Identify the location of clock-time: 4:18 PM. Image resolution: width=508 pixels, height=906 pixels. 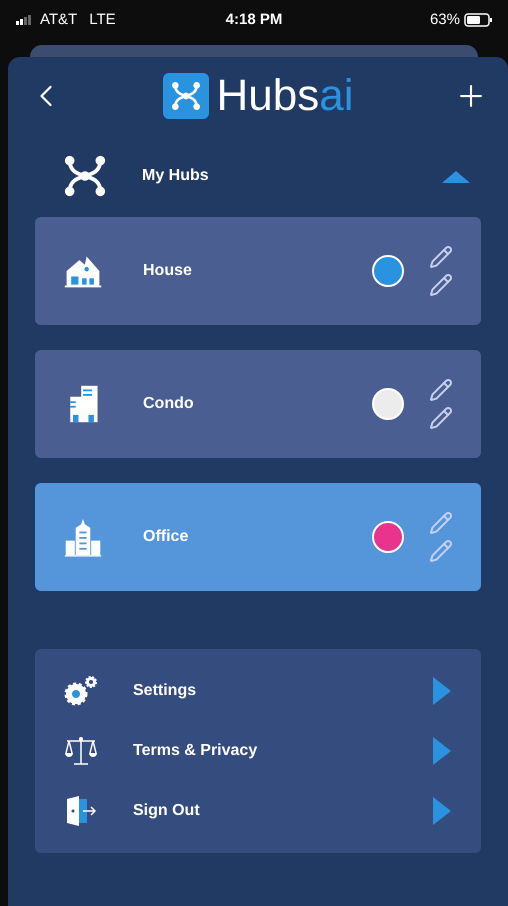
(254, 20).